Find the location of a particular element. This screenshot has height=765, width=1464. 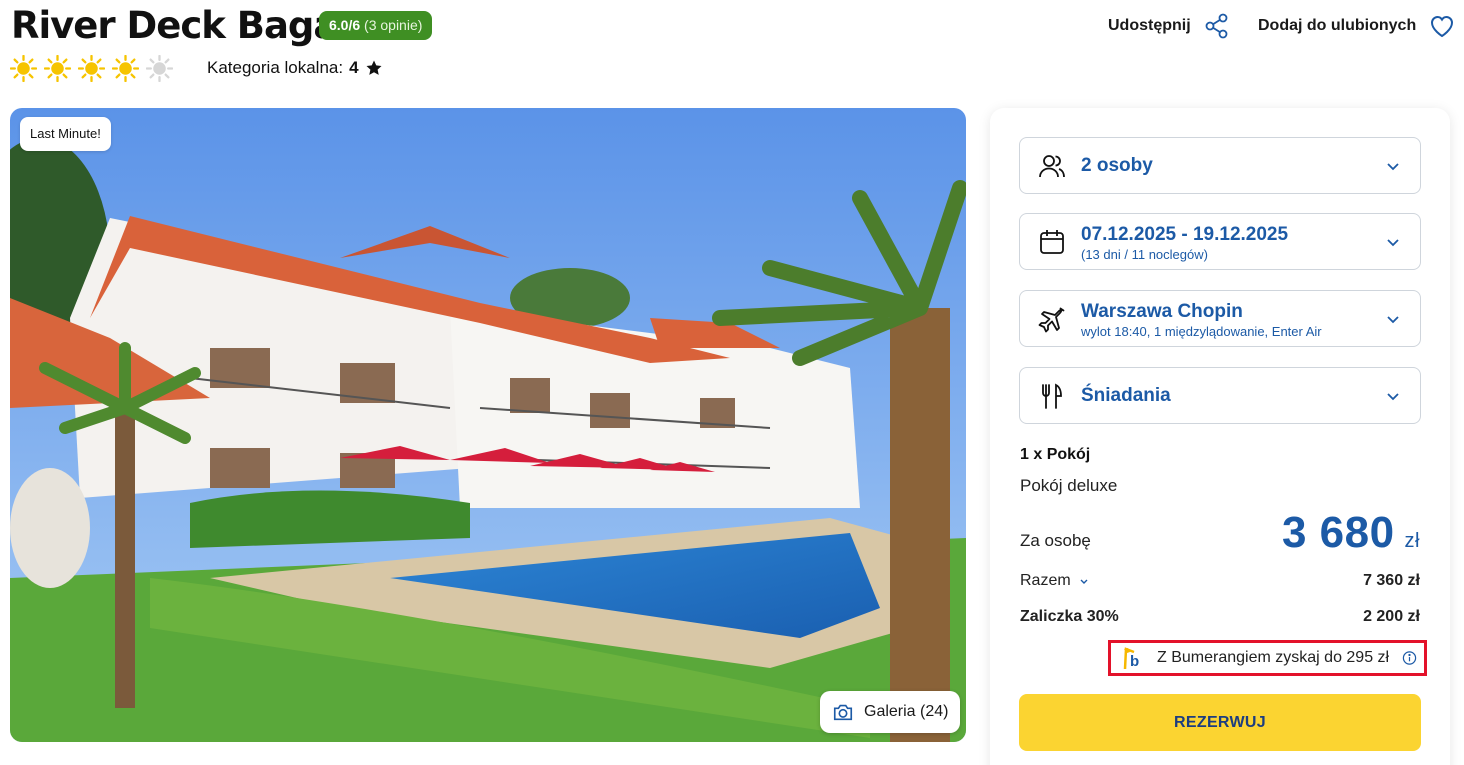

departure-airport: Warszawa Chopin is located at coordinates (1162, 311).